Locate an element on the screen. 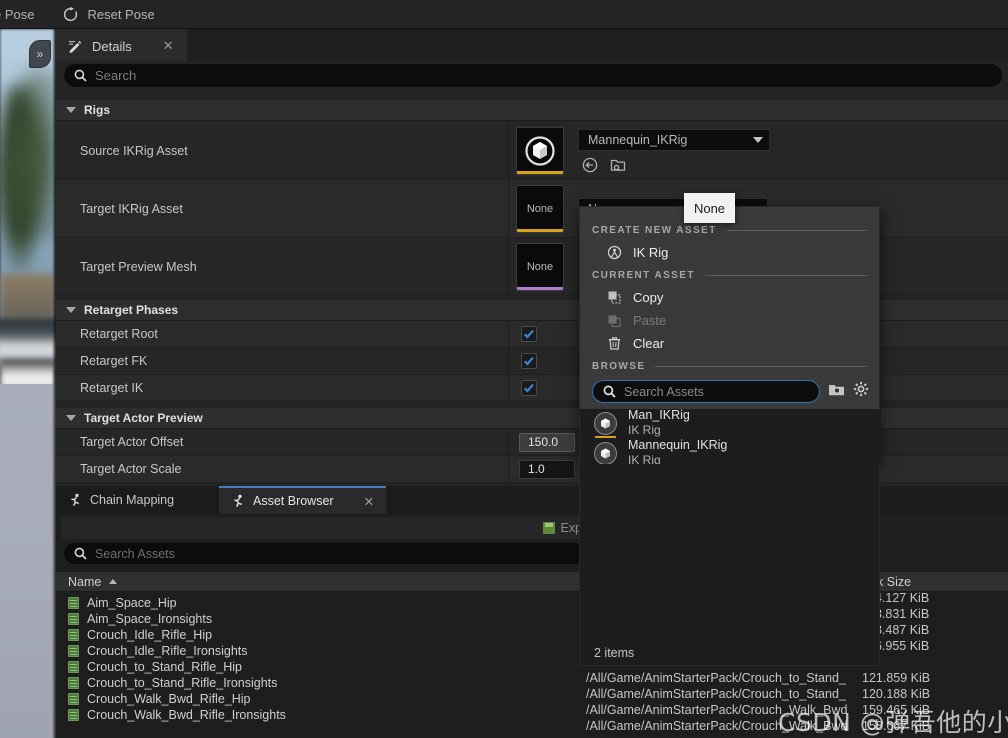  thumbnail-none-label: None is located at coordinates (540, 266).